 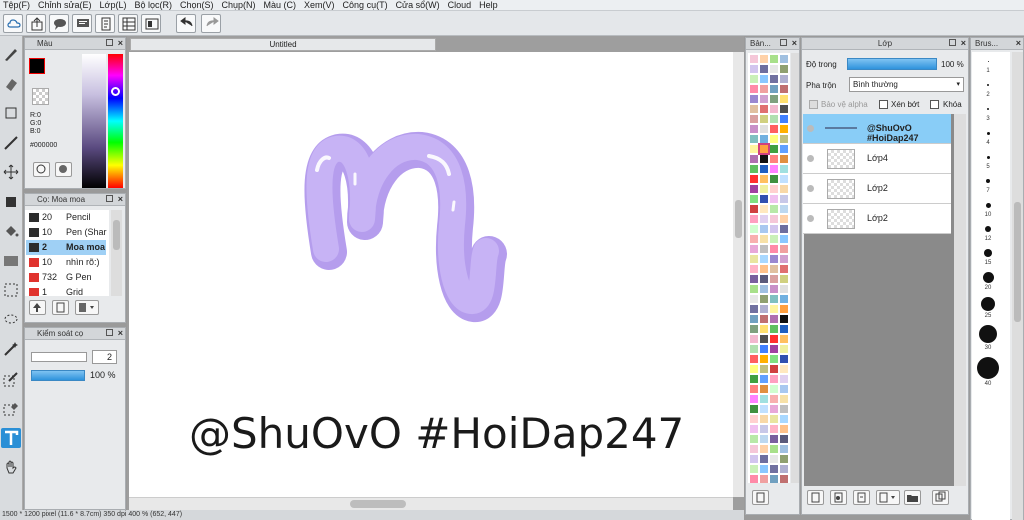 I want to click on brush-menu-button, so click(x=87, y=307).